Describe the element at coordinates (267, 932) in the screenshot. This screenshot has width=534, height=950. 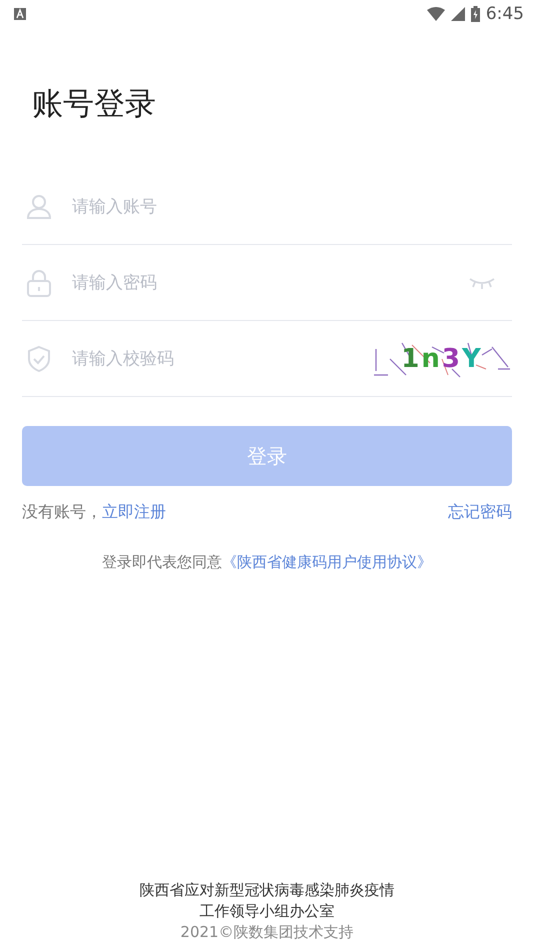
I see `footer-text: 2021©陕数集团技术支持` at that location.